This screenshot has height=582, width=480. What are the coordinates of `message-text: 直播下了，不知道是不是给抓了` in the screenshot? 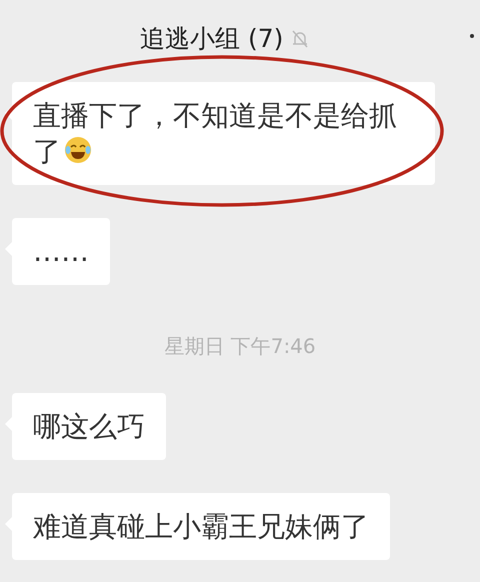 It's located at (215, 133).